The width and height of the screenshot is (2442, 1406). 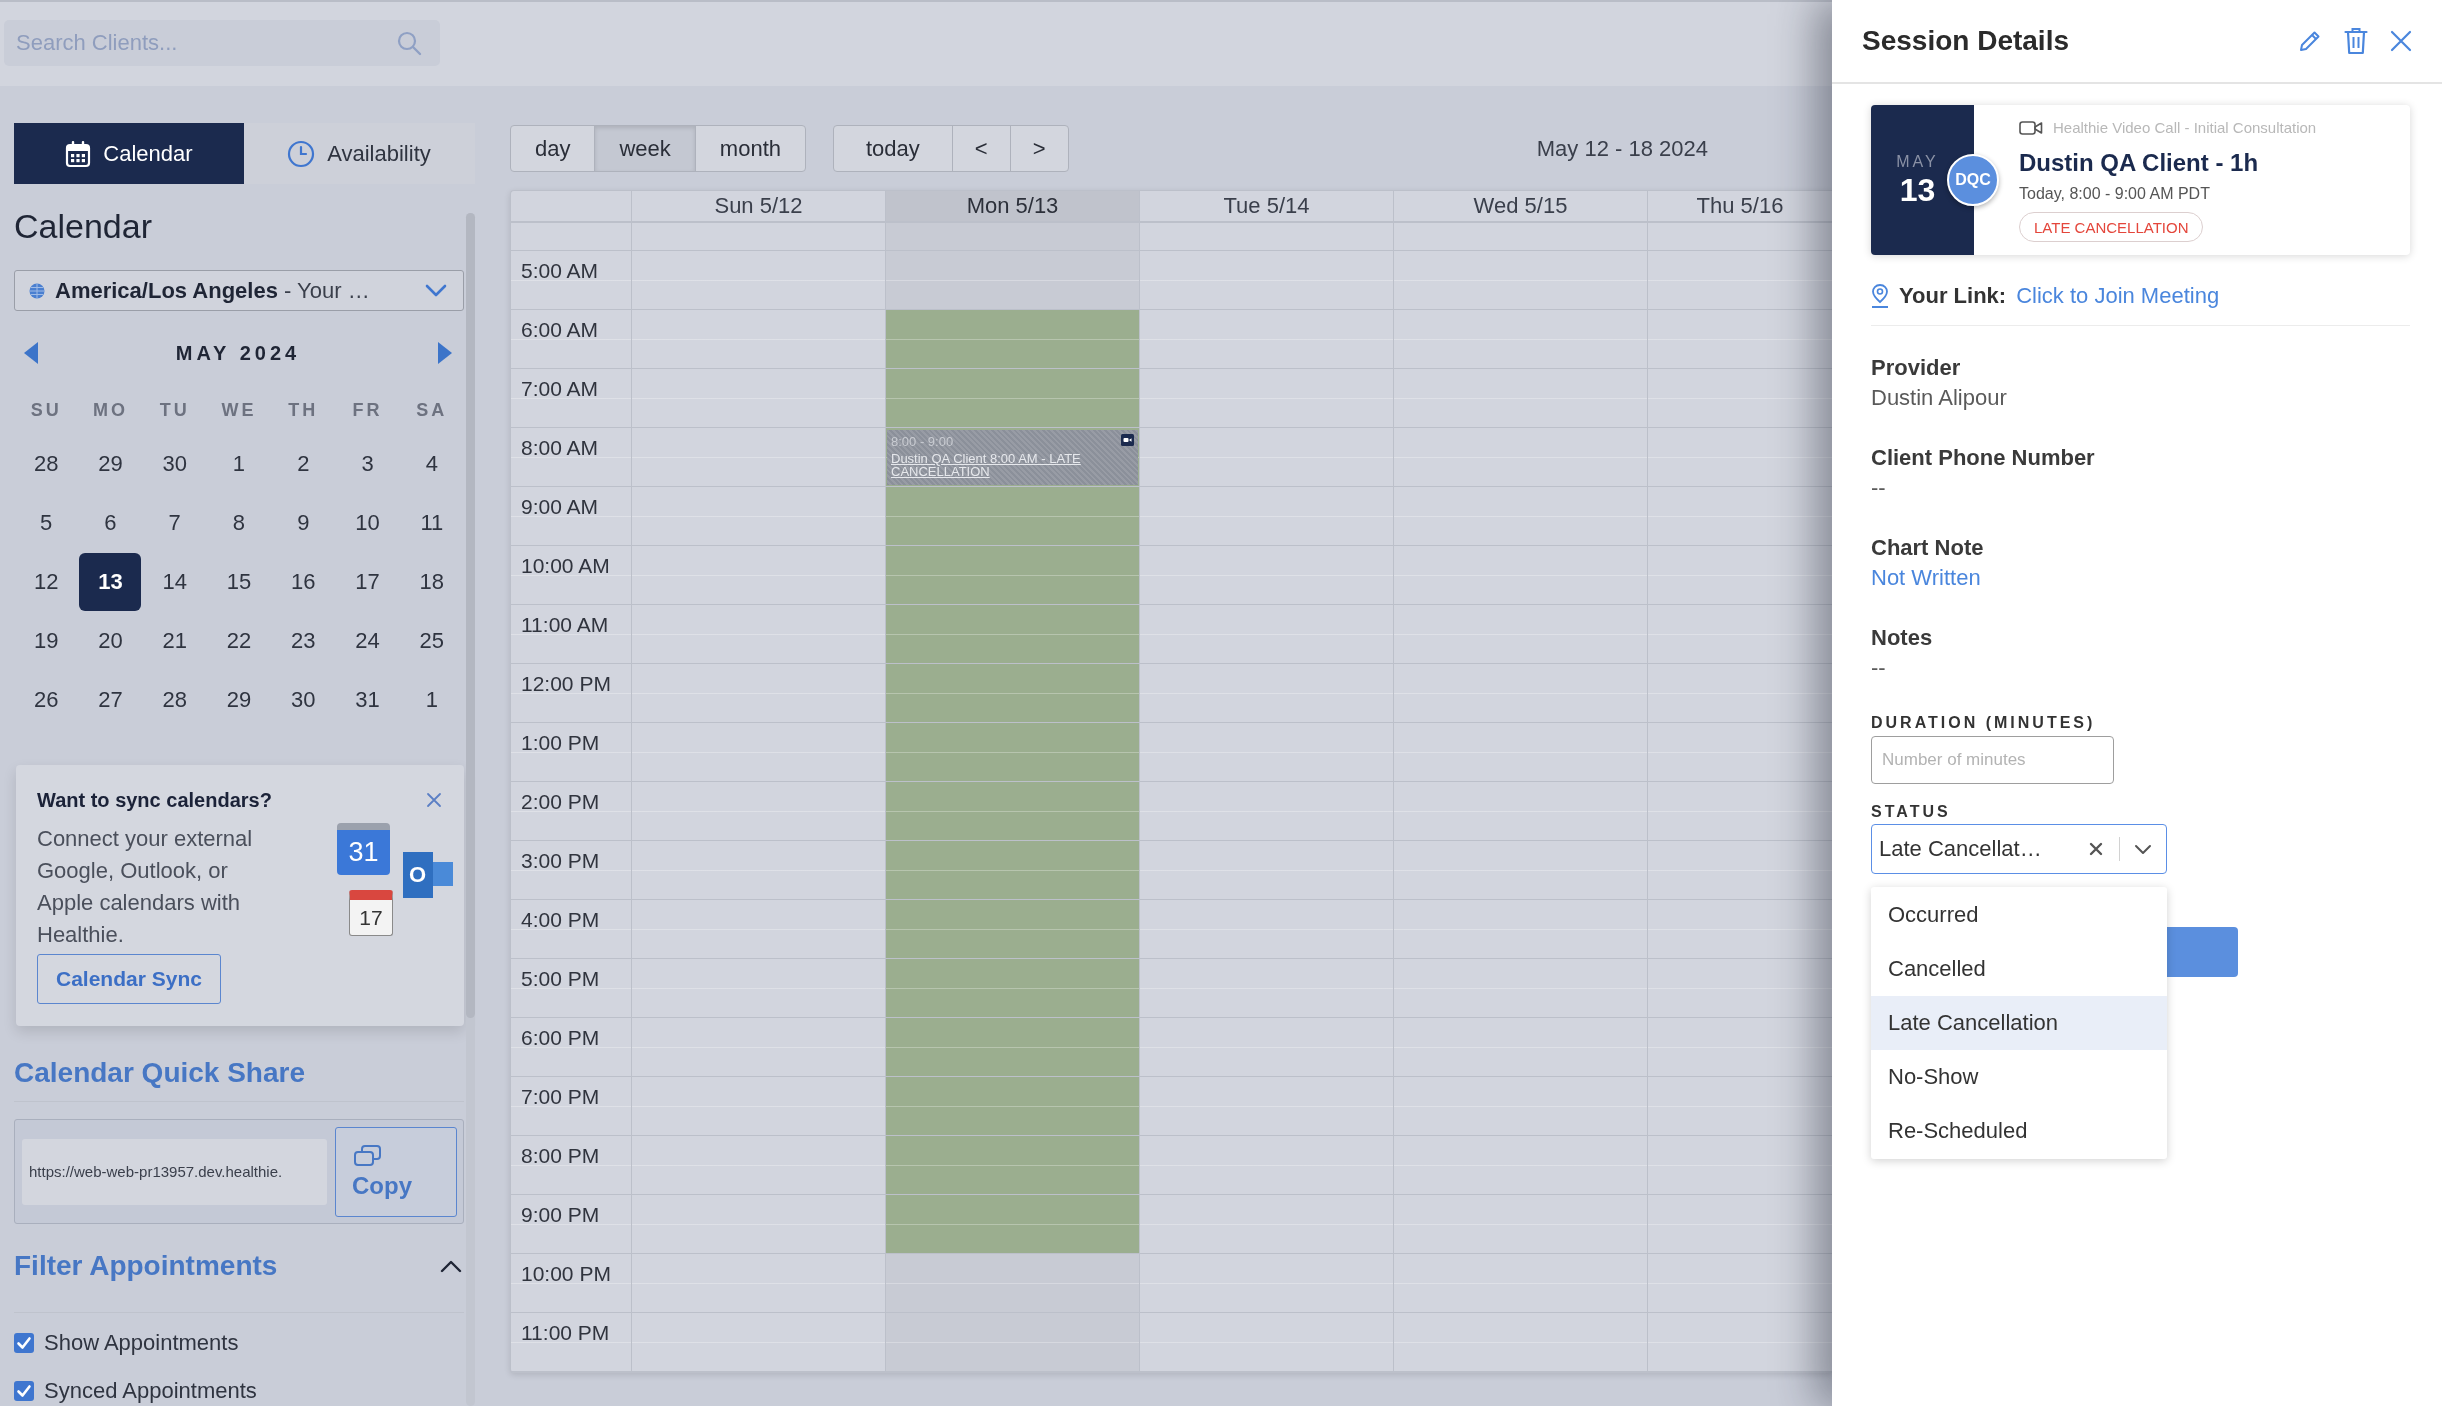 I want to click on calendar-day: 24, so click(x=367, y=640).